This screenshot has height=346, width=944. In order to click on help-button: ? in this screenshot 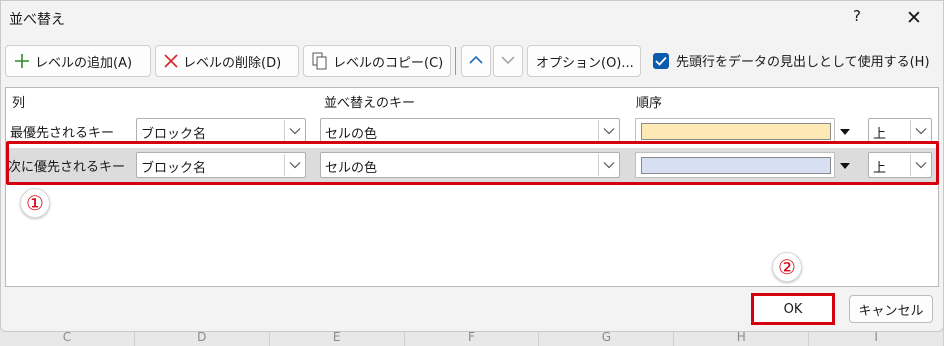, I will do `click(857, 16)`.